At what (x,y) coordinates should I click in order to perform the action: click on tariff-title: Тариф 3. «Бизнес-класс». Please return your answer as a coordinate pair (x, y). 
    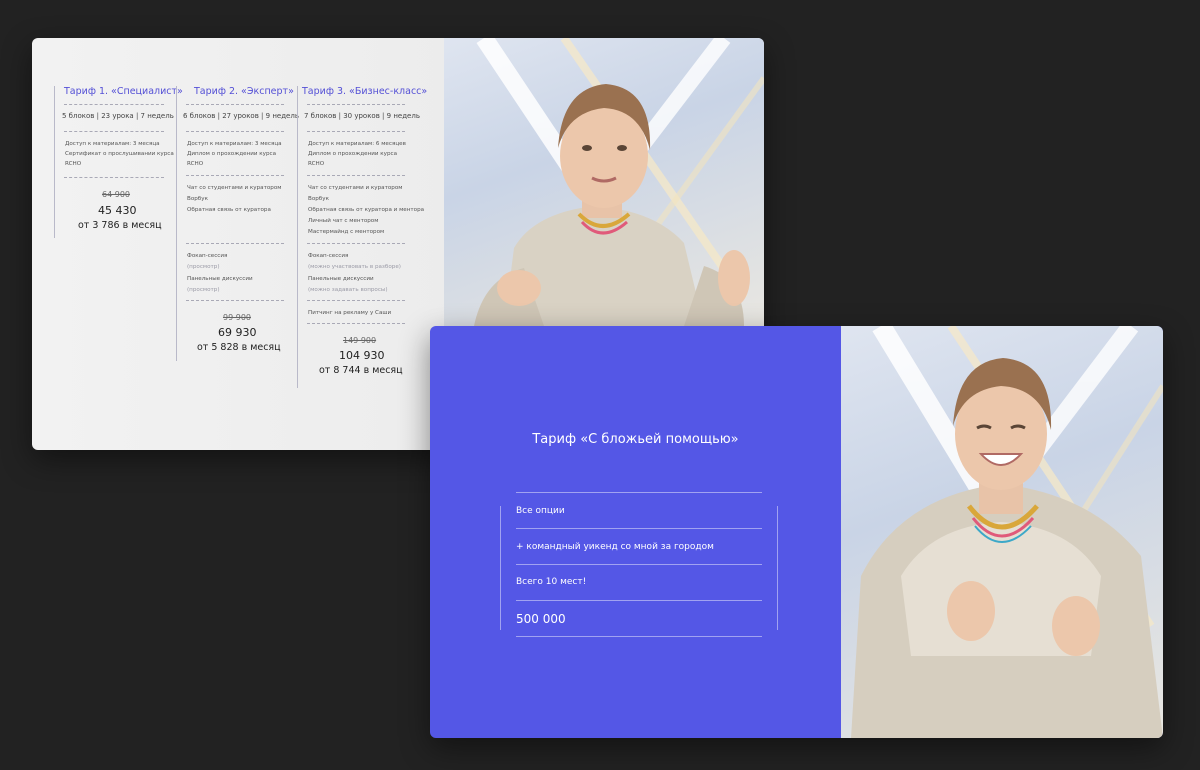
    Looking at the image, I should click on (365, 91).